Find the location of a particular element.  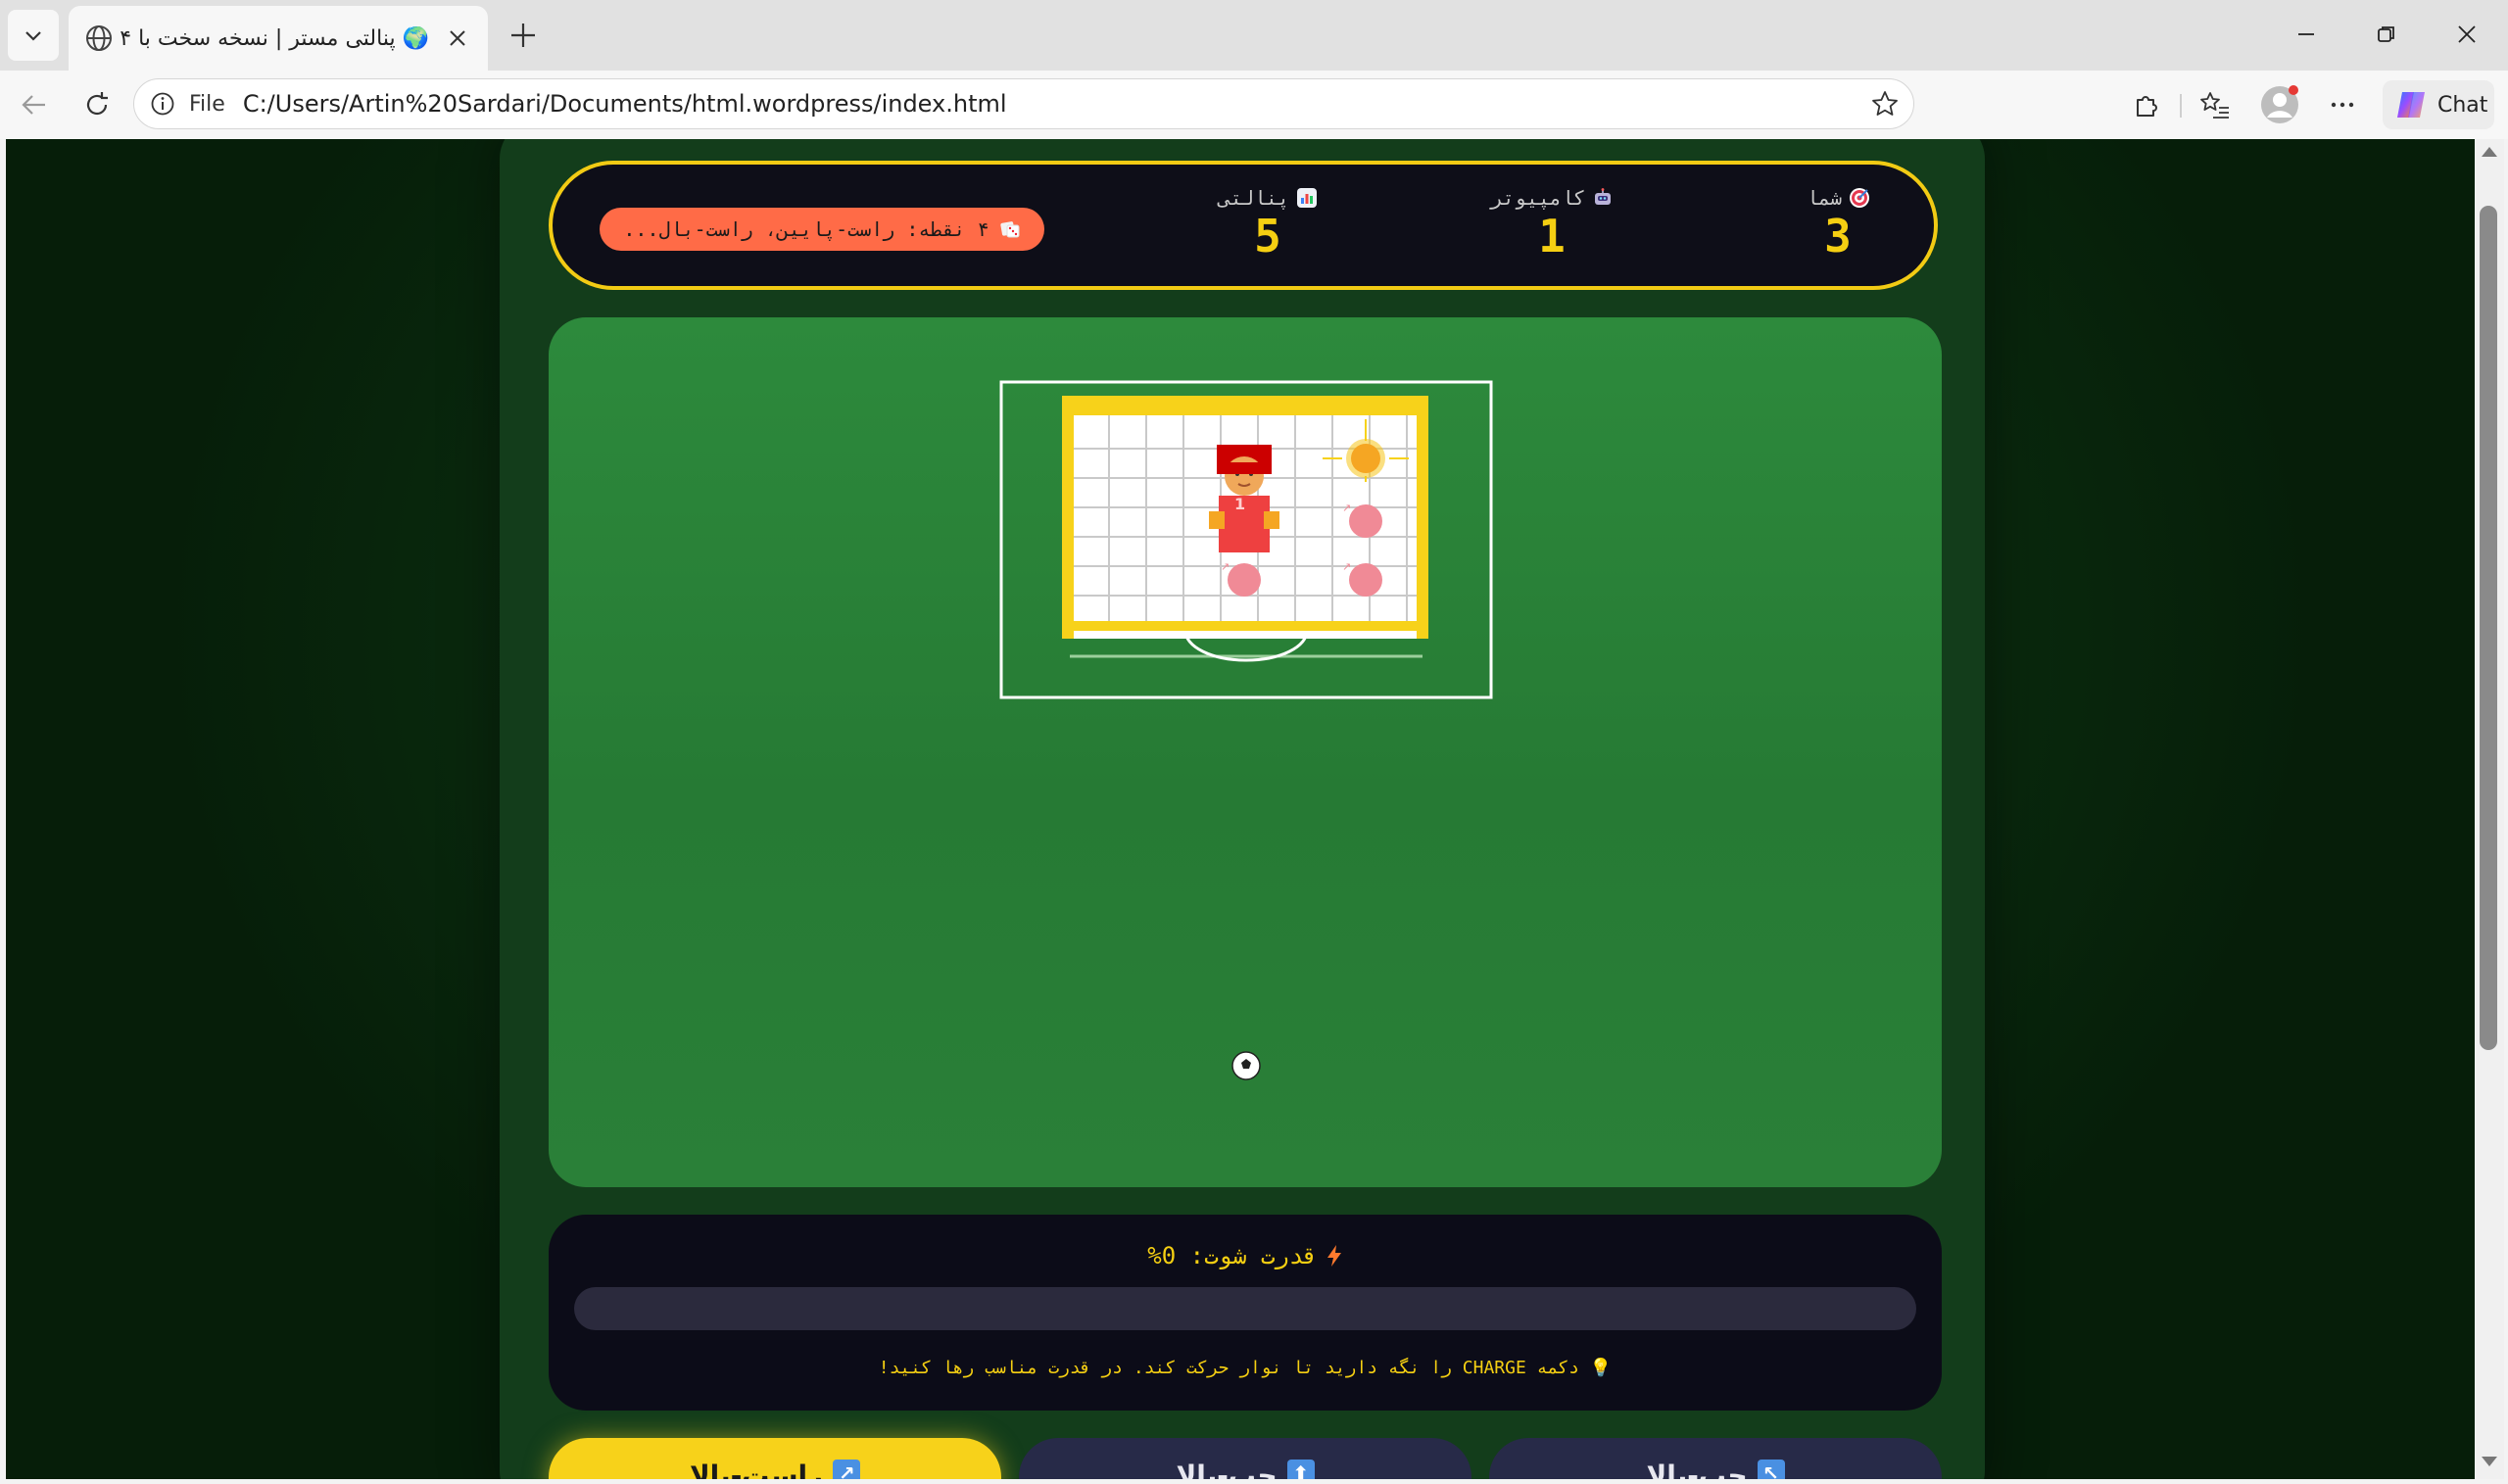

shoot-up-label: چپ-بالا is located at coordinates (1227, 1469).